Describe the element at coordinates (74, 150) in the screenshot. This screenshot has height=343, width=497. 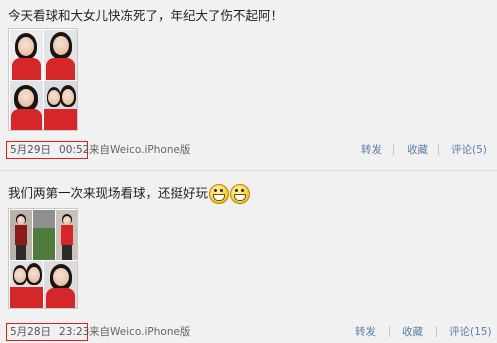
I see `post-time: 00:52` at that location.